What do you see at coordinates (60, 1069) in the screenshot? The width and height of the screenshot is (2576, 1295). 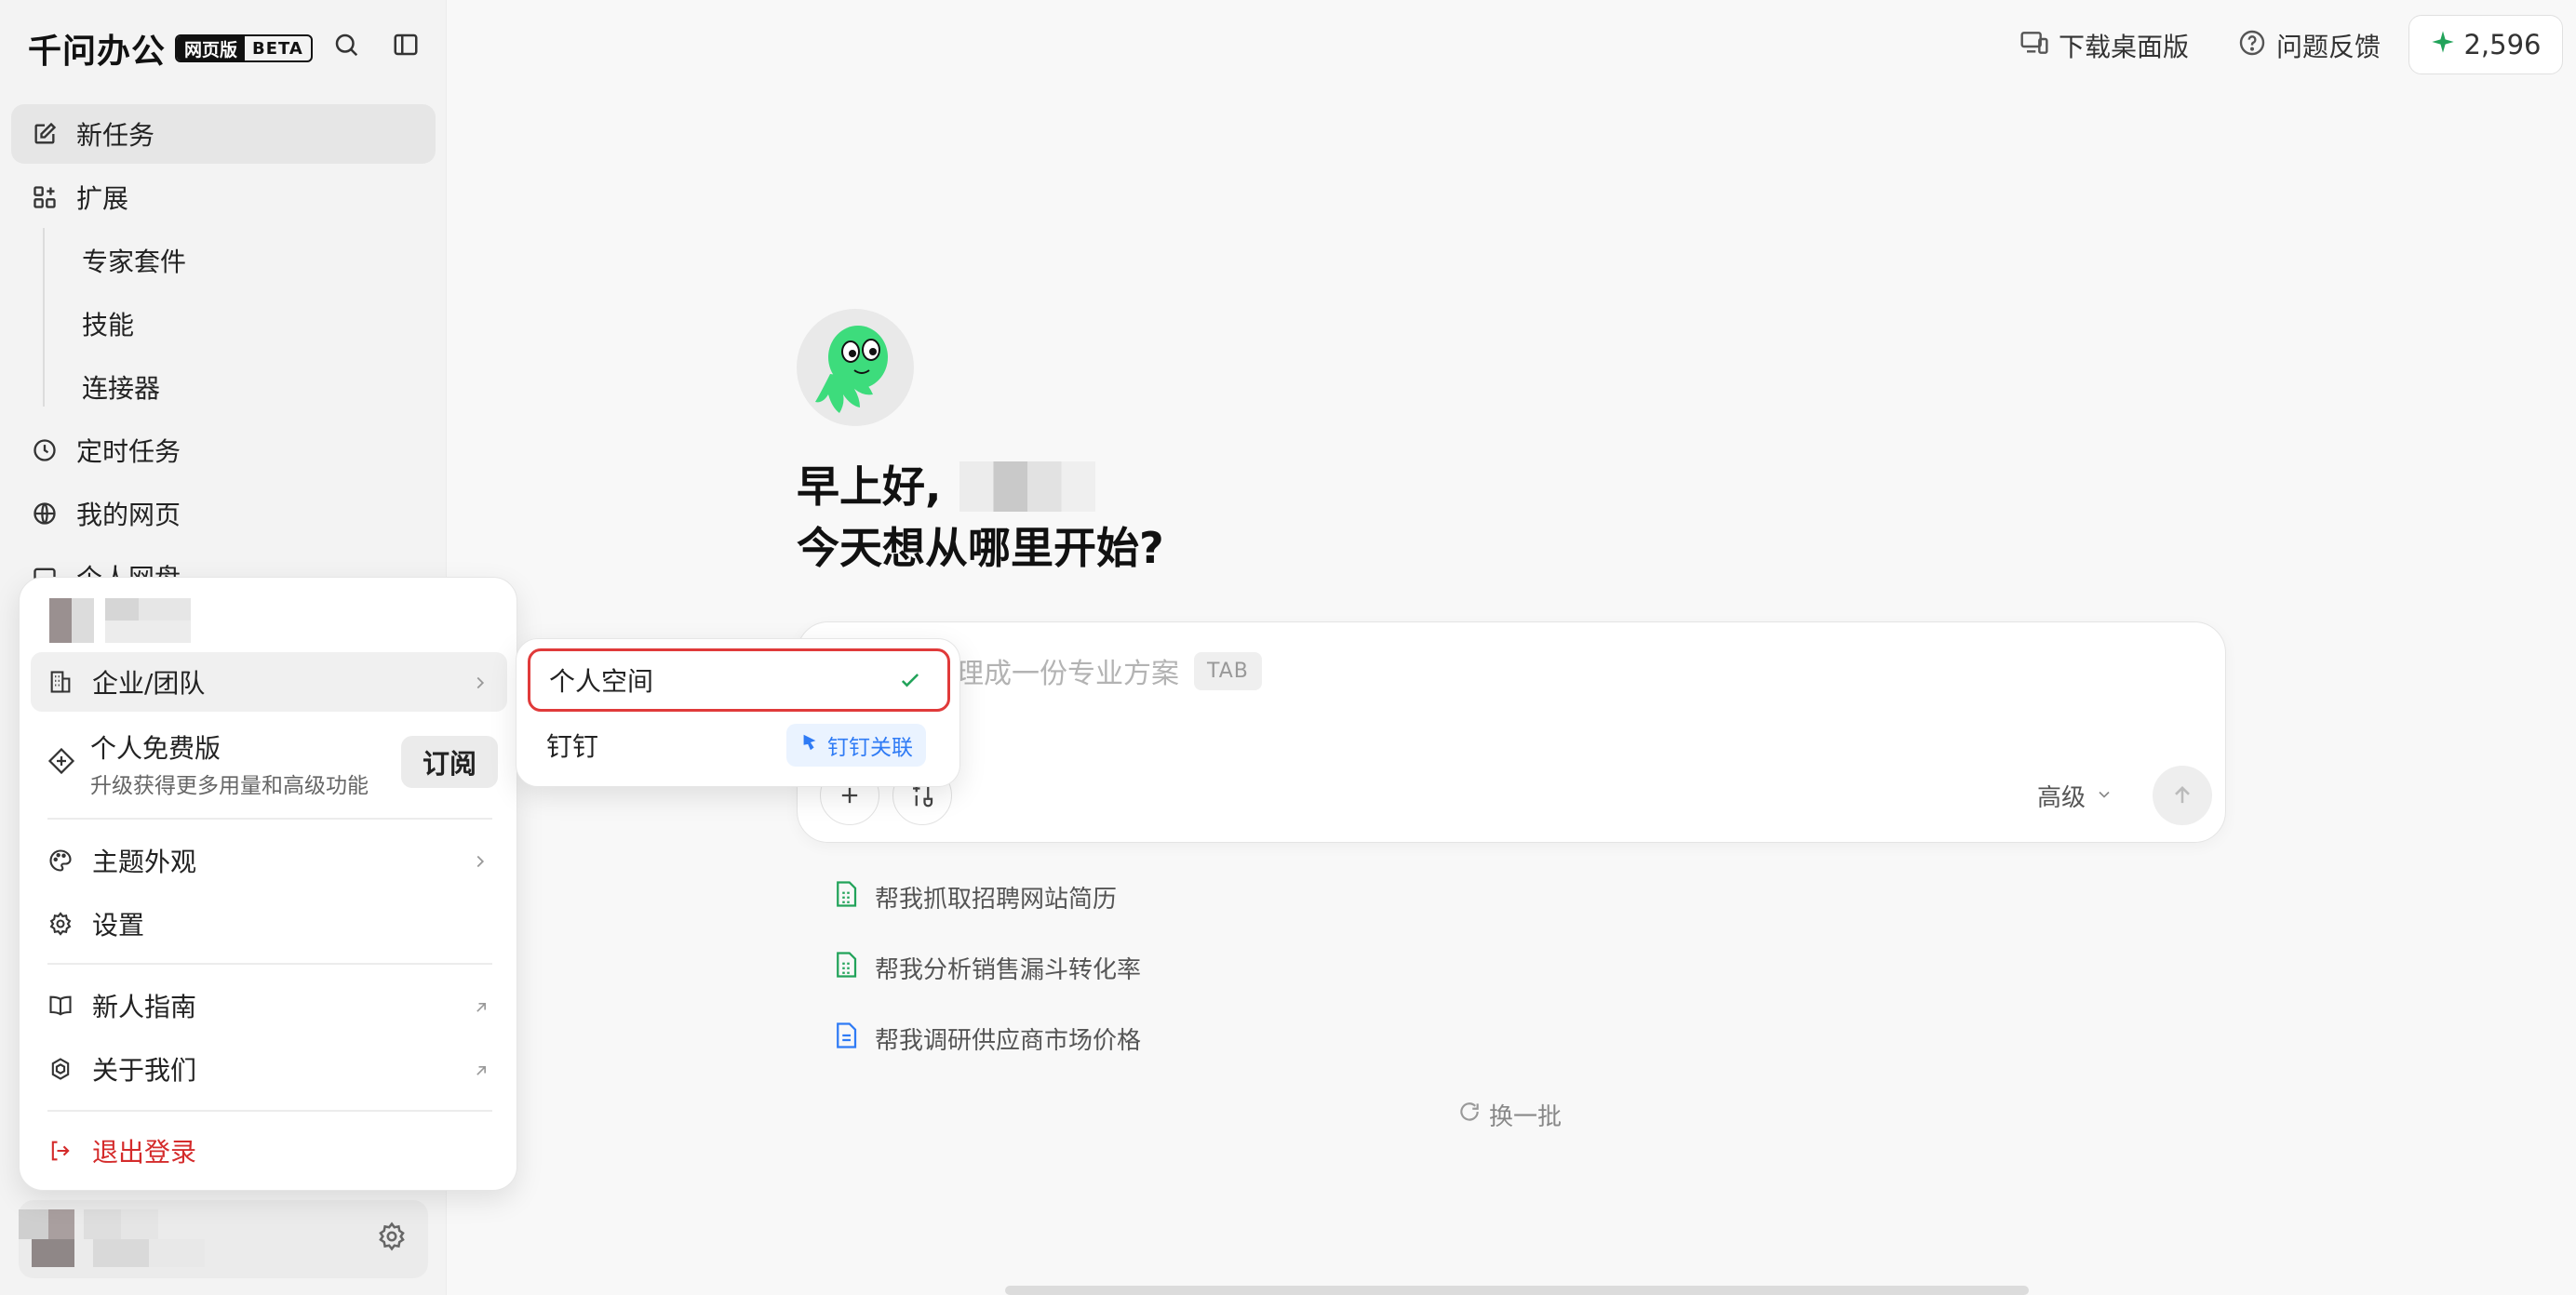 I see `brand-knot-icon` at bounding box center [60, 1069].